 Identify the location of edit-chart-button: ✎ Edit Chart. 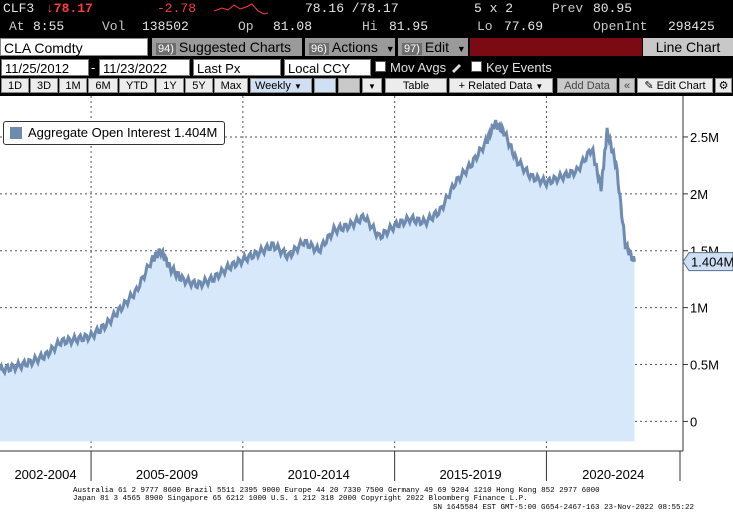
(675, 85).